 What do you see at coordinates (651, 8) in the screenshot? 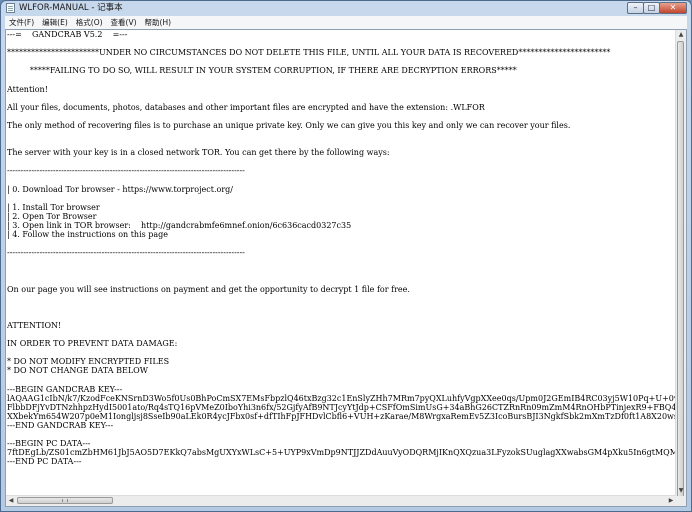
I see `maximize-button: □` at bounding box center [651, 8].